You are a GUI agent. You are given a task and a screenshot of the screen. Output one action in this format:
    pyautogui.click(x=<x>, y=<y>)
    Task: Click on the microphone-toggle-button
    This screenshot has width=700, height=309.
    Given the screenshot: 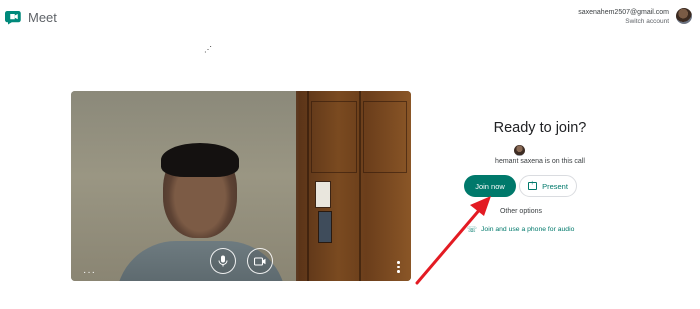 What is the action you would take?
    pyautogui.click(x=223, y=261)
    